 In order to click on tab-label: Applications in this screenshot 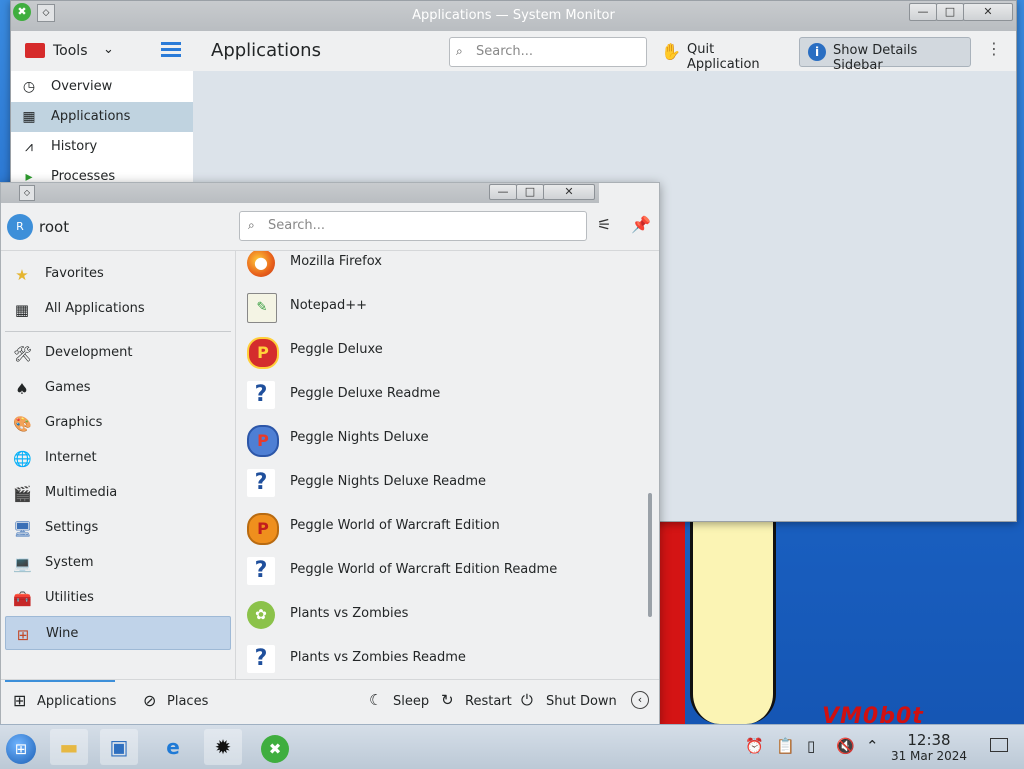, I will do `click(77, 701)`.